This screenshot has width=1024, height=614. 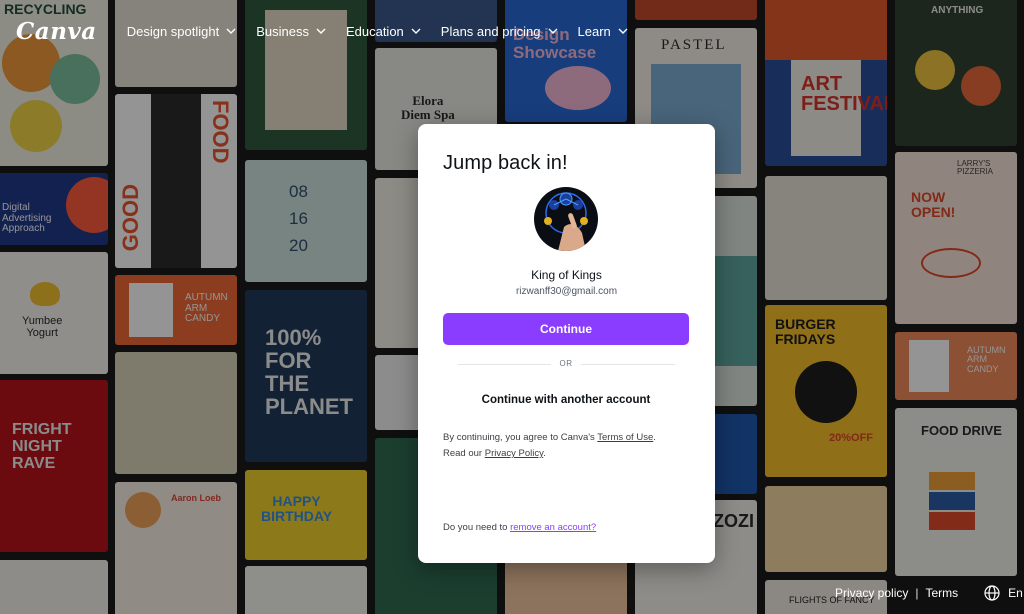 I want to click on privacy-policy-link: Privacy Policy, so click(x=514, y=453).